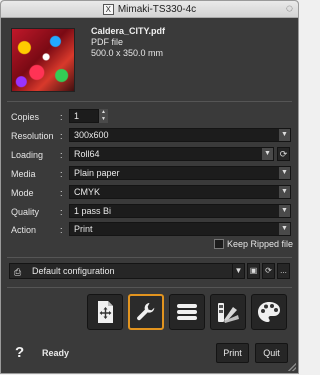 The width and height of the screenshot is (320, 375). I want to click on quality-row: Quality : 1 pass Bi ▼, so click(149, 212).